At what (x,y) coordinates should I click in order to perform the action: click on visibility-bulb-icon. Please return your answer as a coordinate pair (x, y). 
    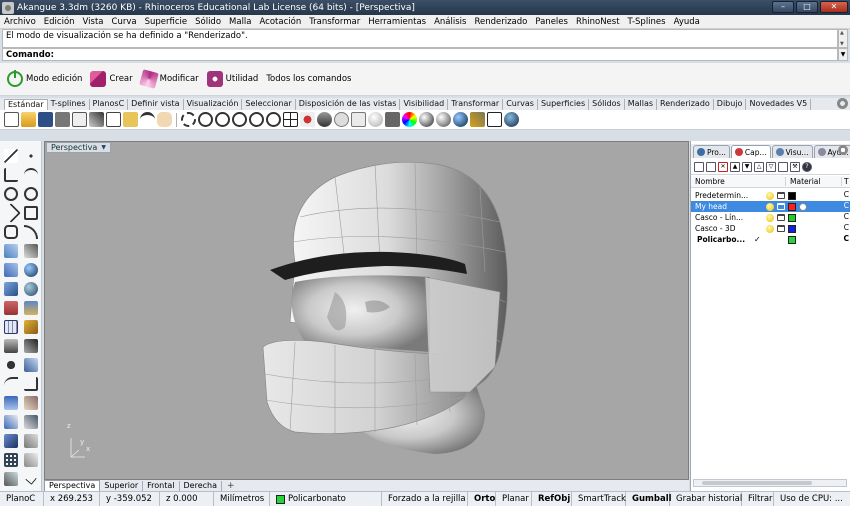
    Looking at the image, I should click on (770, 206).